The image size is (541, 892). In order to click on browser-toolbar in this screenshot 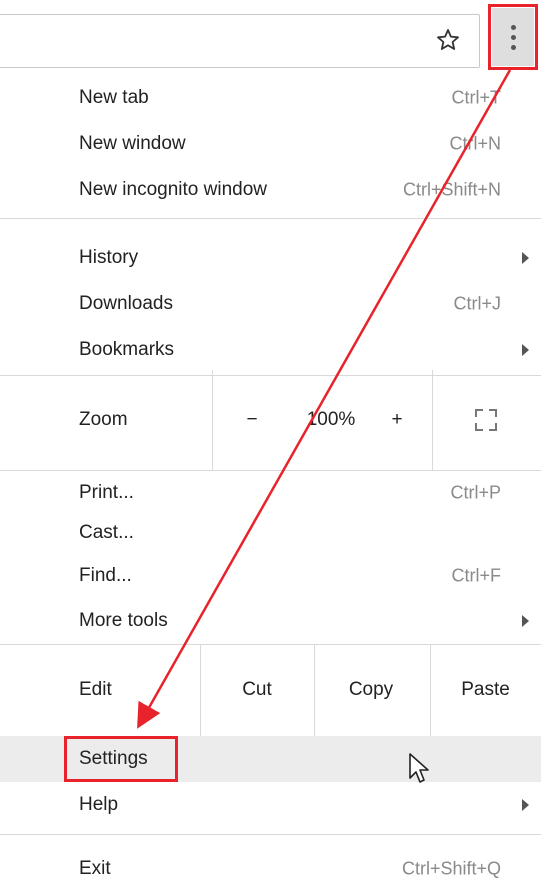, I will do `click(270, 37)`.